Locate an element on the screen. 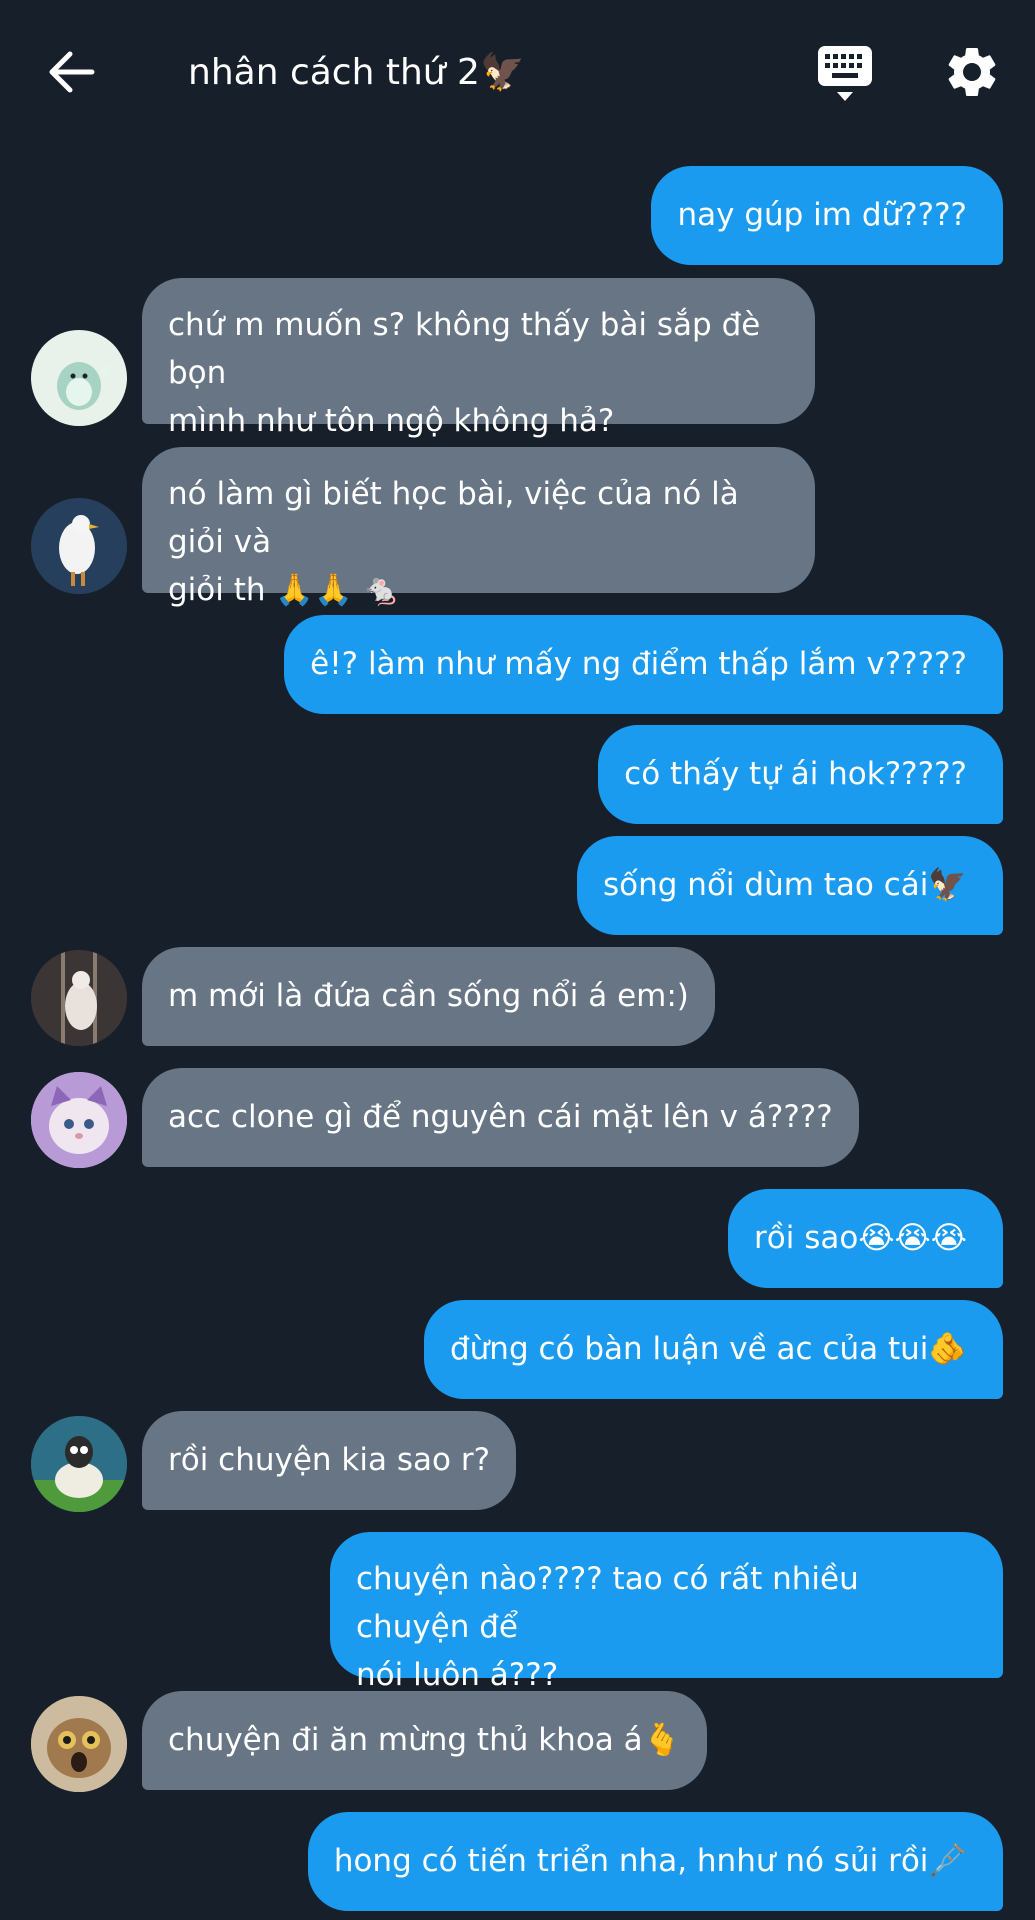  arrow-left-icon is located at coordinates (72, 72).